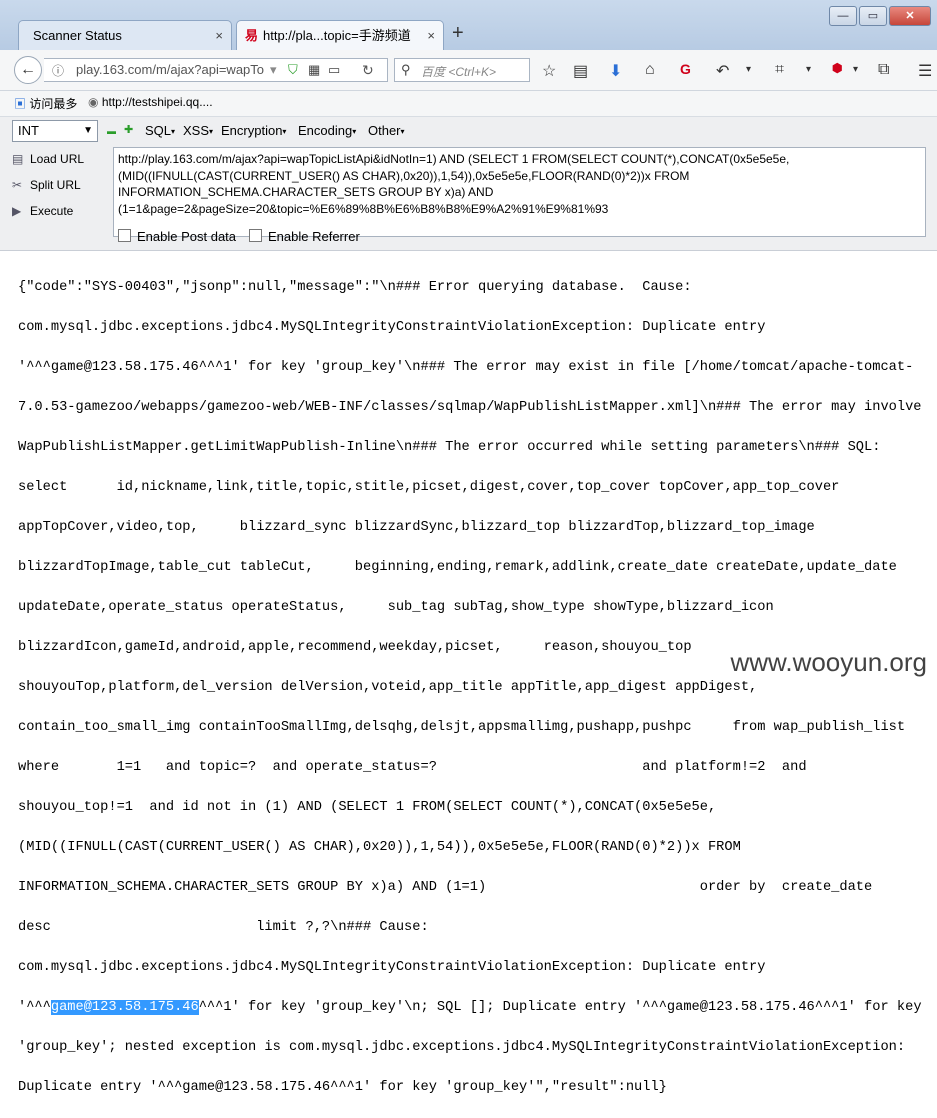 Image resolution: width=937 pixels, height=1118 pixels. What do you see at coordinates (406, 69) in the screenshot?
I see `search-icon: ⚲` at bounding box center [406, 69].